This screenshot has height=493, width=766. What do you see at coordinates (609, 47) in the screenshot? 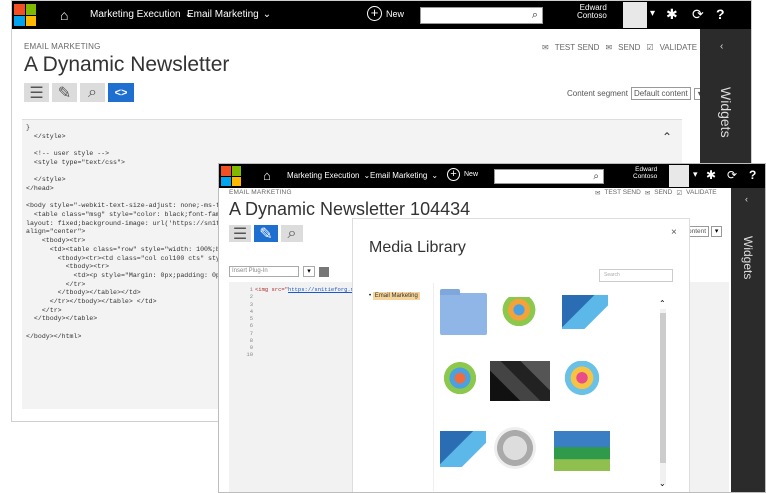
I see `send-icon: ✉` at bounding box center [609, 47].